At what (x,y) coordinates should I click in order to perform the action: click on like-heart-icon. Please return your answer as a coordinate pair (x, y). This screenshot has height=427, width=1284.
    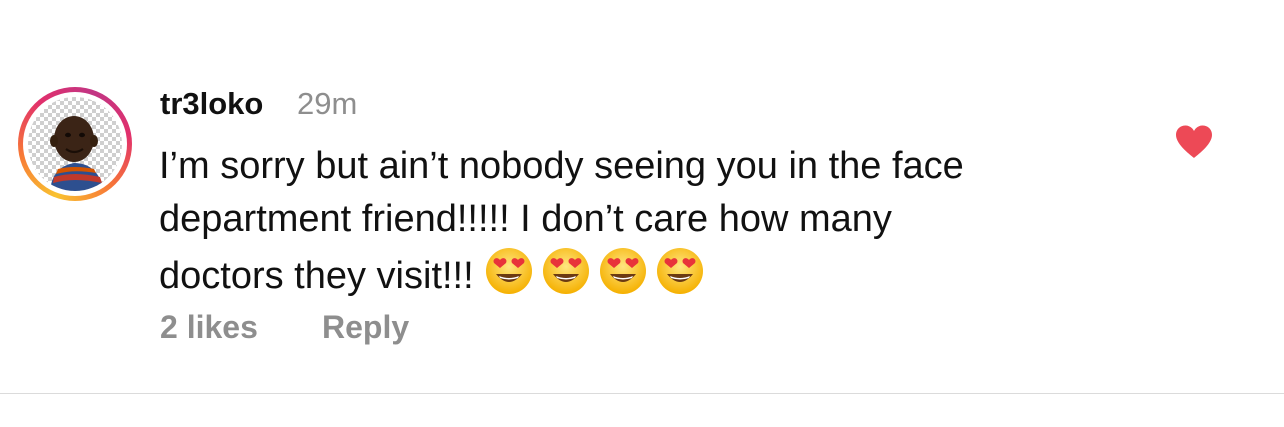
    Looking at the image, I should click on (1194, 142).